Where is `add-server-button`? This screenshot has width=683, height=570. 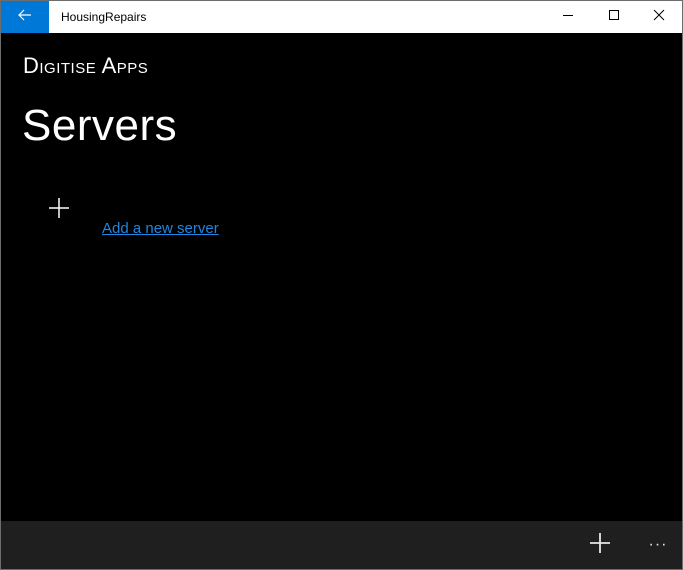
add-server-button is located at coordinates (600, 545).